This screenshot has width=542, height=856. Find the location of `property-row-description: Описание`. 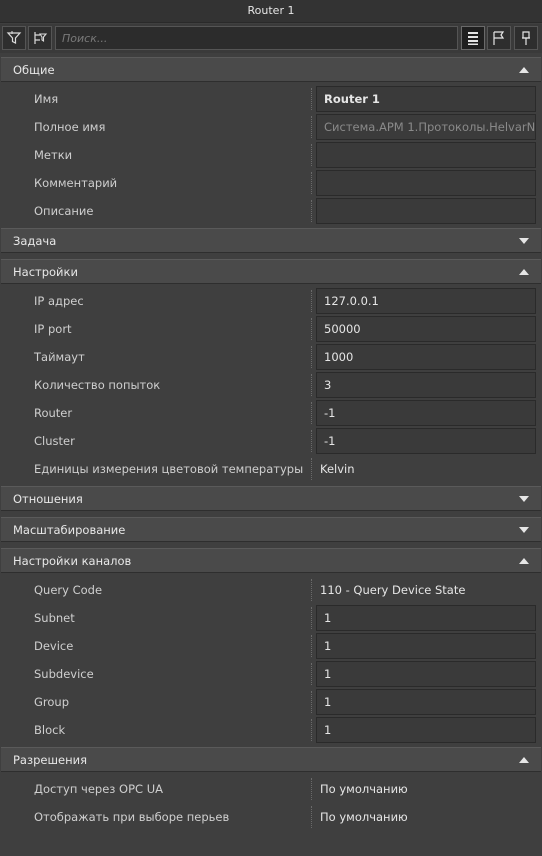

property-row-description: Описание is located at coordinates (271, 211).